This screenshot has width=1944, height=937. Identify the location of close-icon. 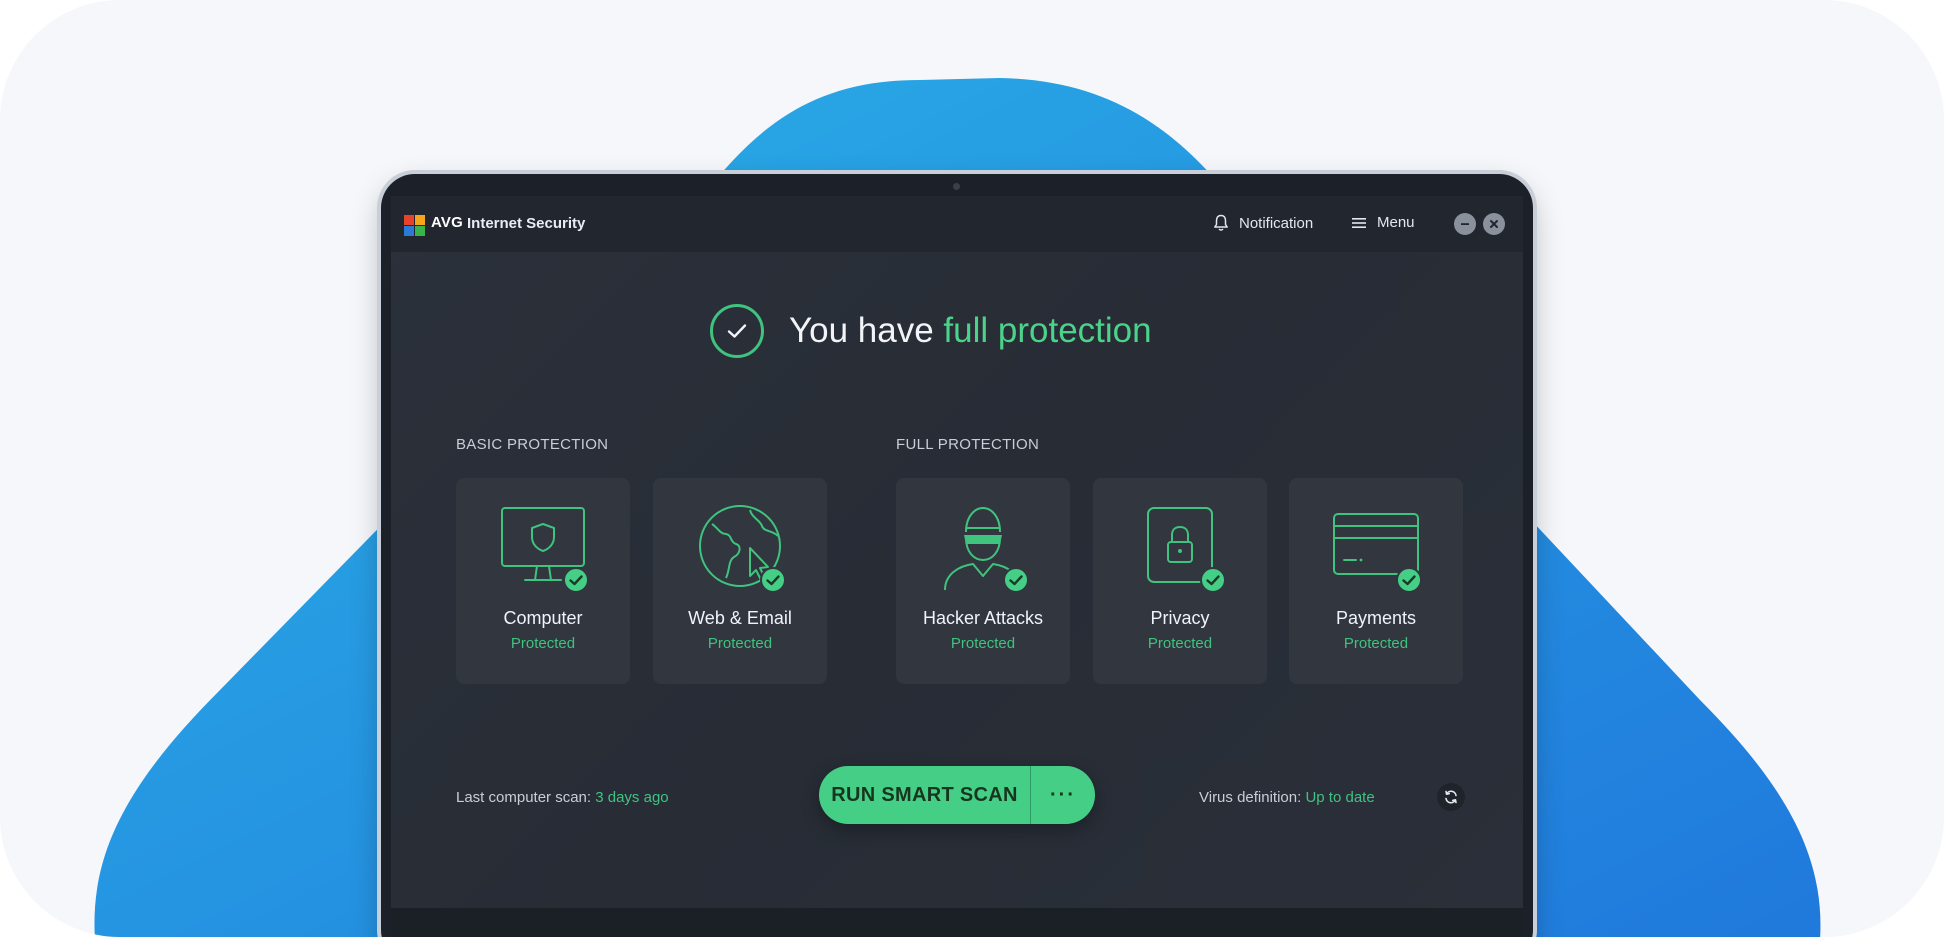
(1494, 224).